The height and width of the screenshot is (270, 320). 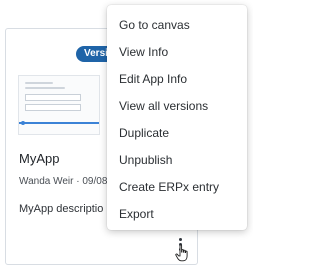 What do you see at coordinates (177, 187) in the screenshot?
I see `menu-item-create-erpx-entry: Create ERPx entry` at bounding box center [177, 187].